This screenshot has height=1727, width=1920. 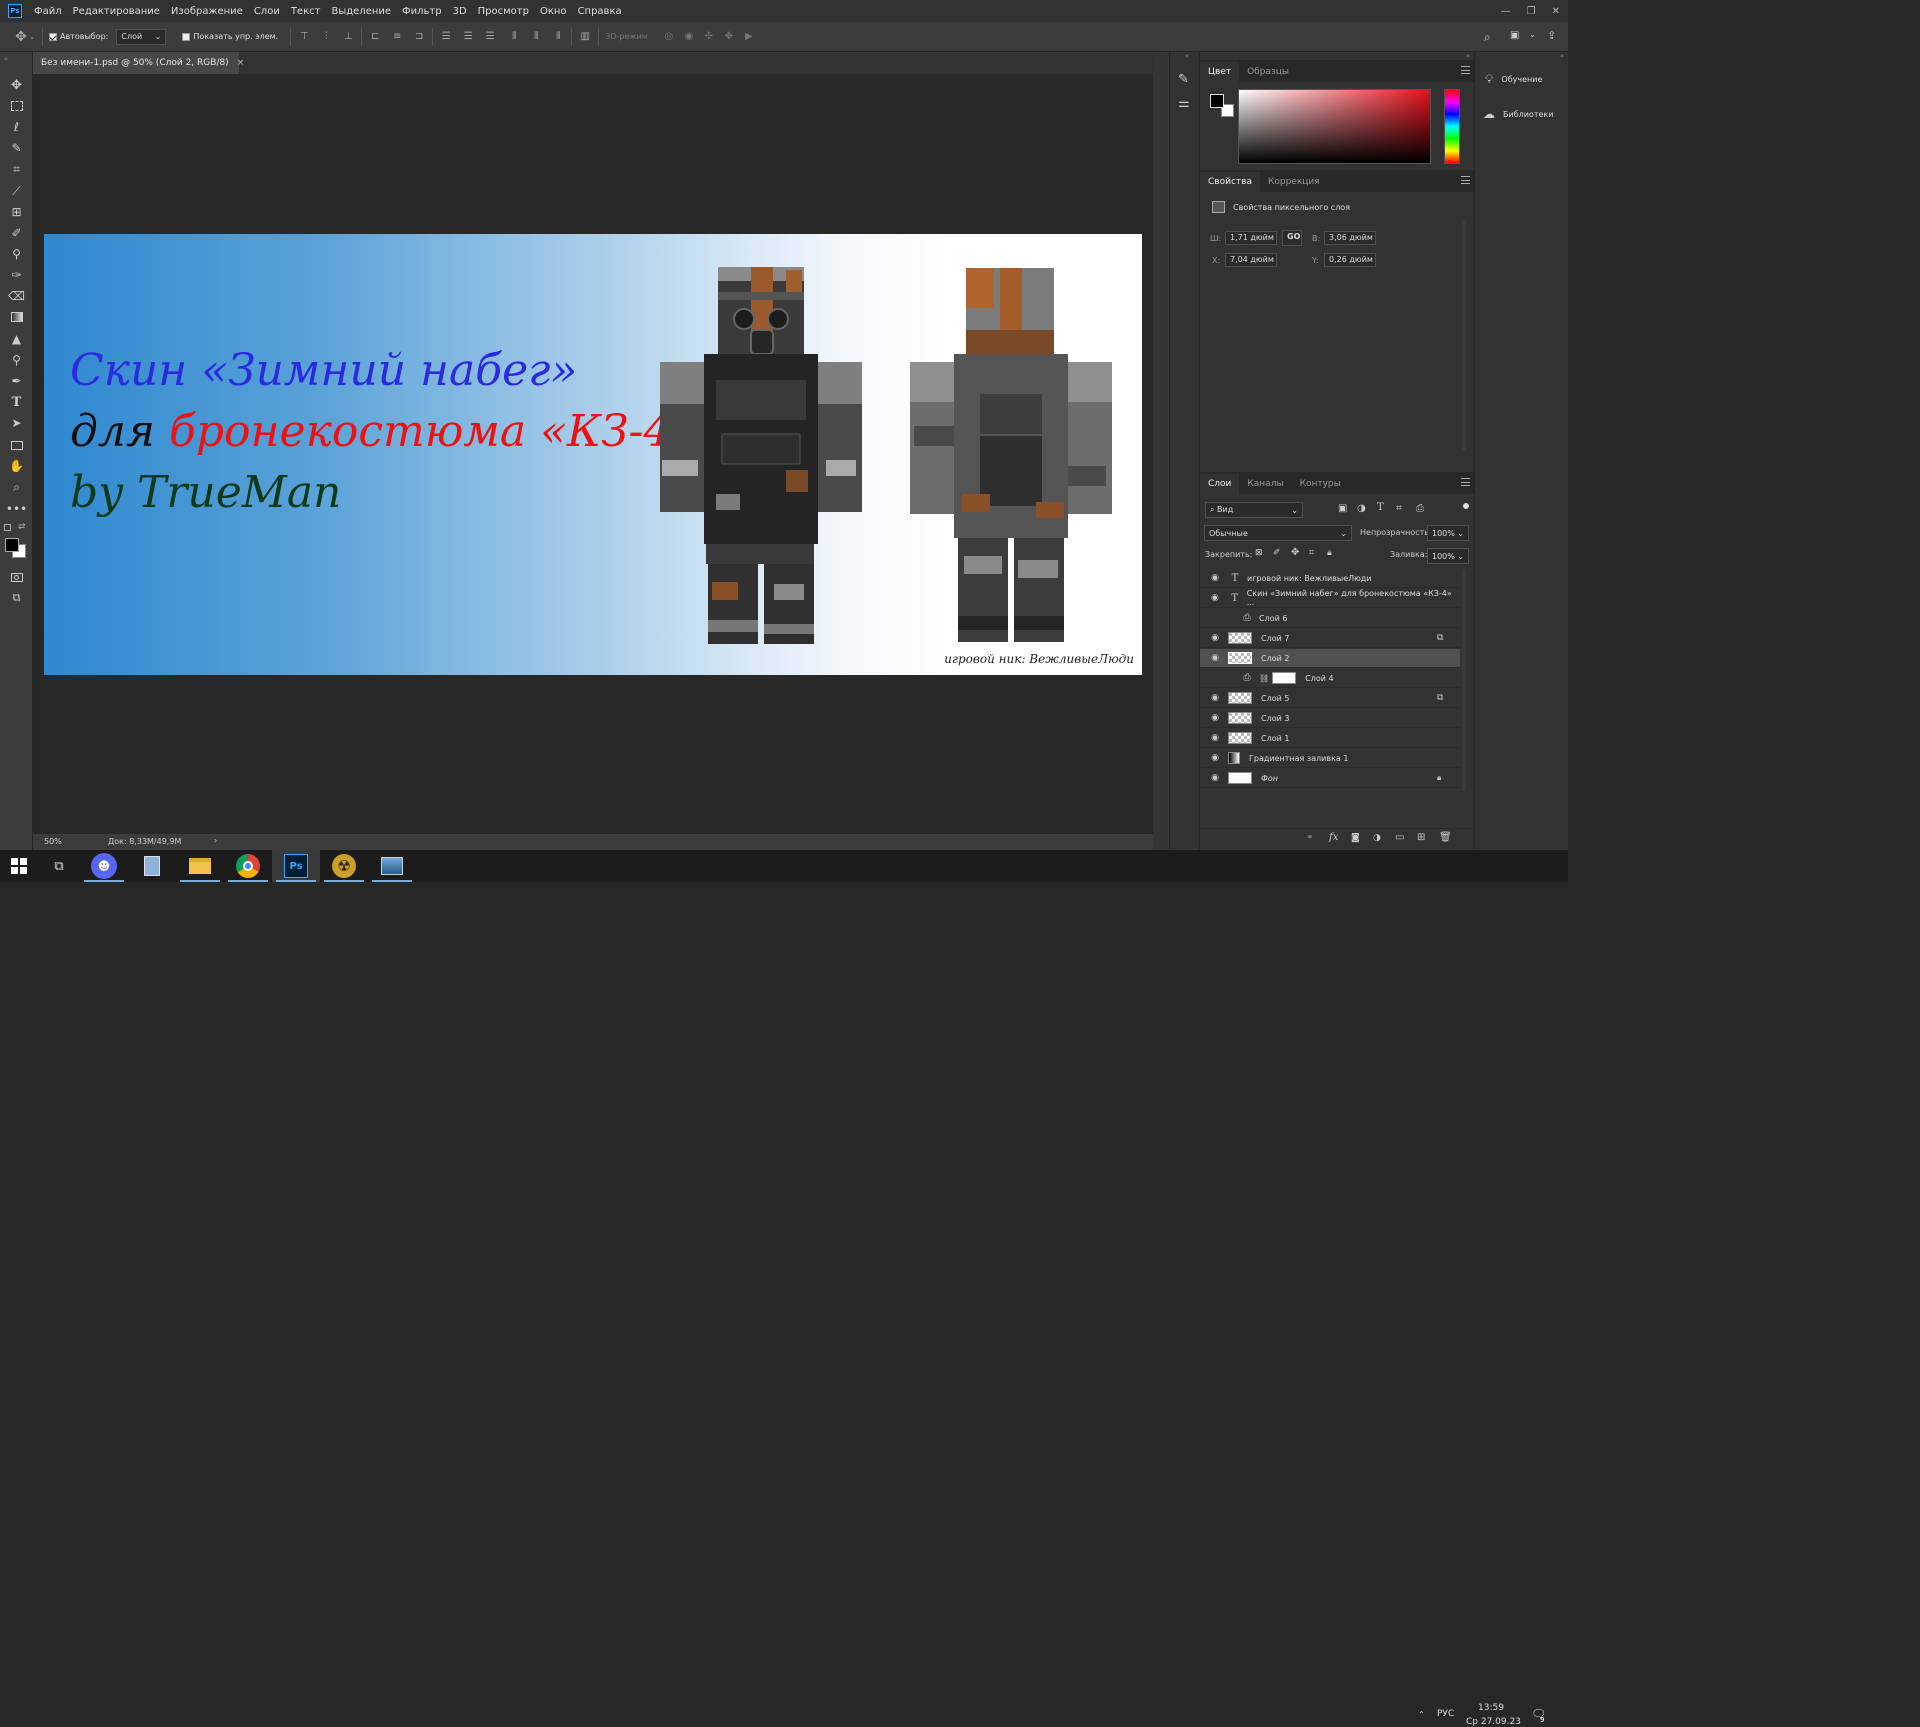 What do you see at coordinates (1251, 238) in the screenshot?
I see `width-field: 1,71 дюйм` at bounding box center [1251, 238].